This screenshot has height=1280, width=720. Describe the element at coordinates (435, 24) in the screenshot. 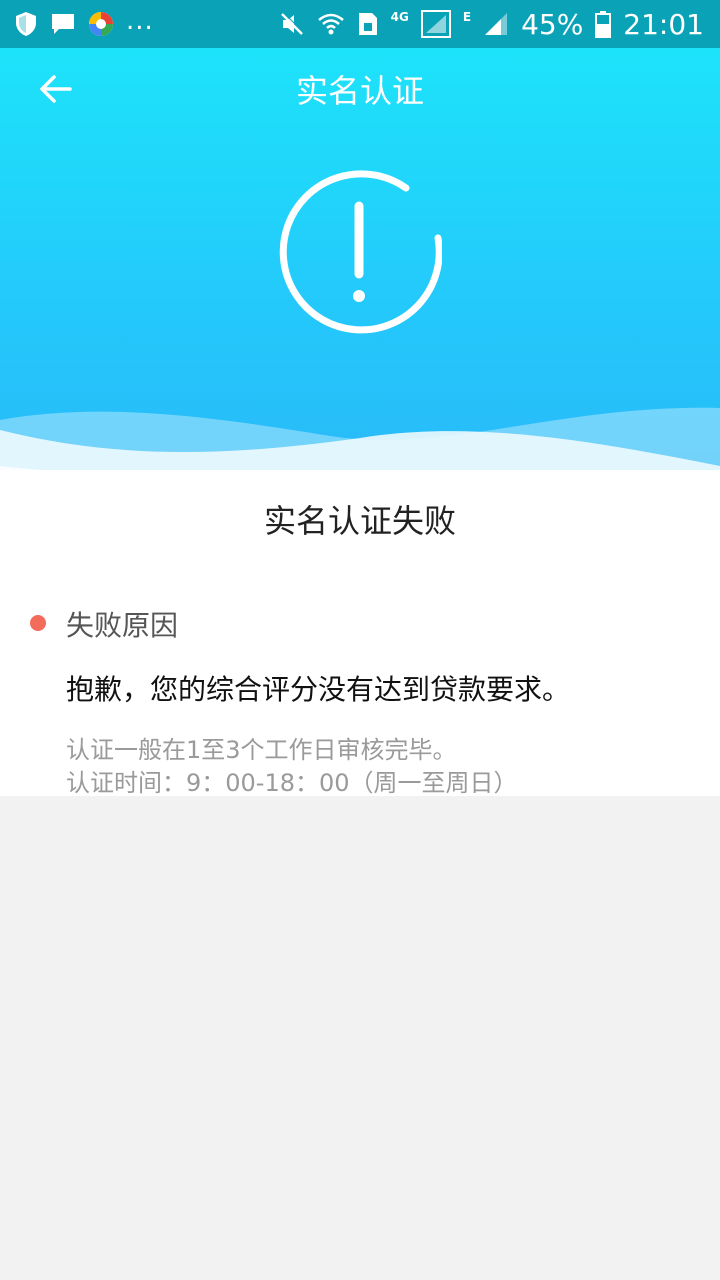

I see `signal-icon` at that location.